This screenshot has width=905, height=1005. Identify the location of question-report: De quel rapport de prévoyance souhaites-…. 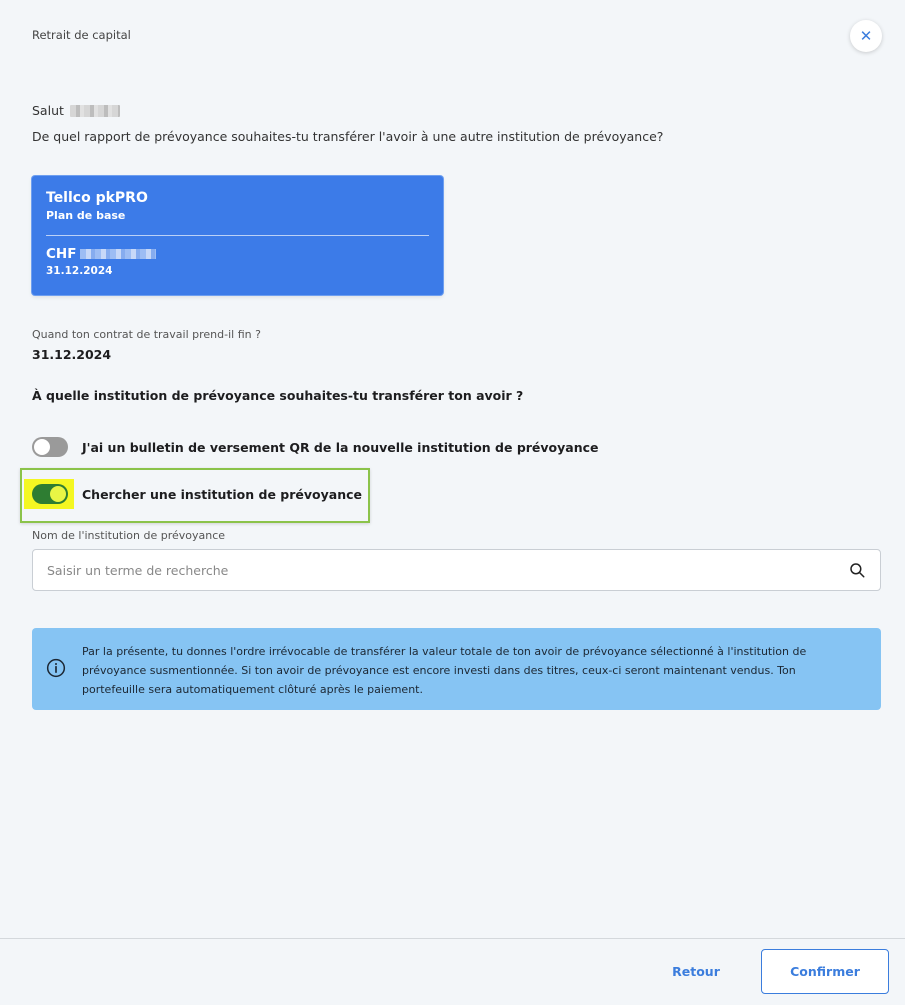
(348, 136).